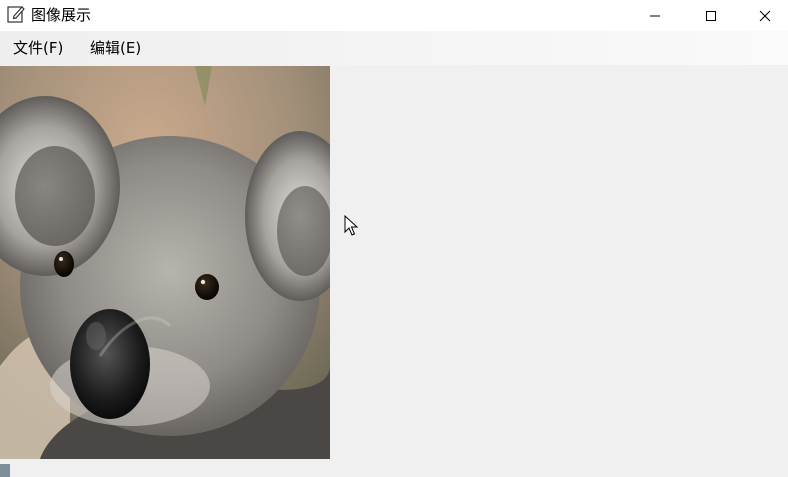  What do you see at coordinates (5, 470) in the screenshot?
I see `status-indicator` at bounding box center [5, 470].